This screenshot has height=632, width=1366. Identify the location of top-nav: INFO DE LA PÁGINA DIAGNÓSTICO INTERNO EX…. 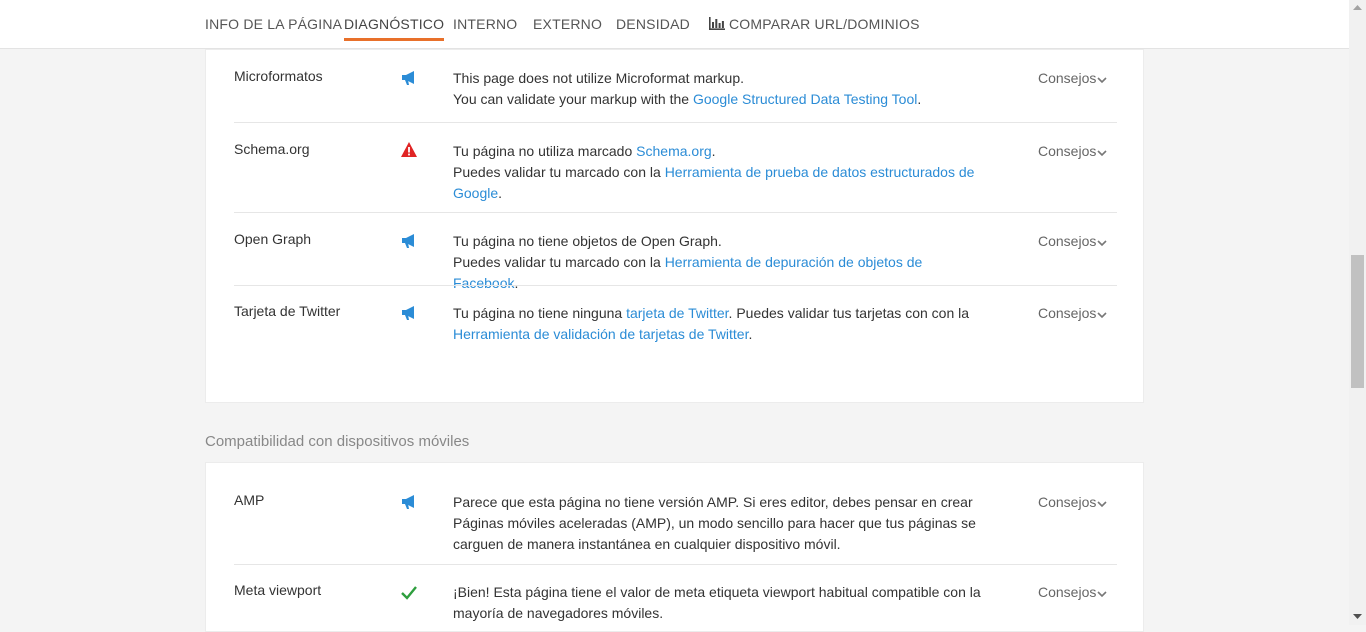
(674, 24).